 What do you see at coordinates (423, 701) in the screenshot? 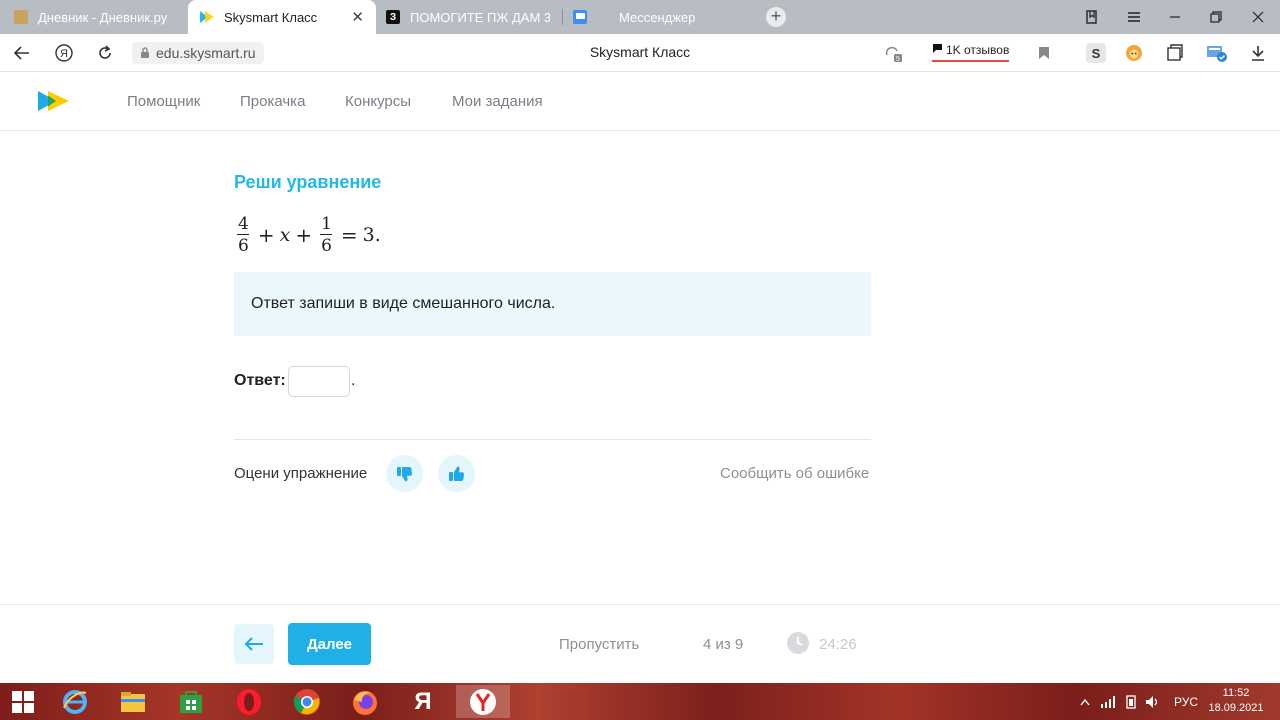
I see `yandex-app-icon: Я` at bounding box center [423, 701].